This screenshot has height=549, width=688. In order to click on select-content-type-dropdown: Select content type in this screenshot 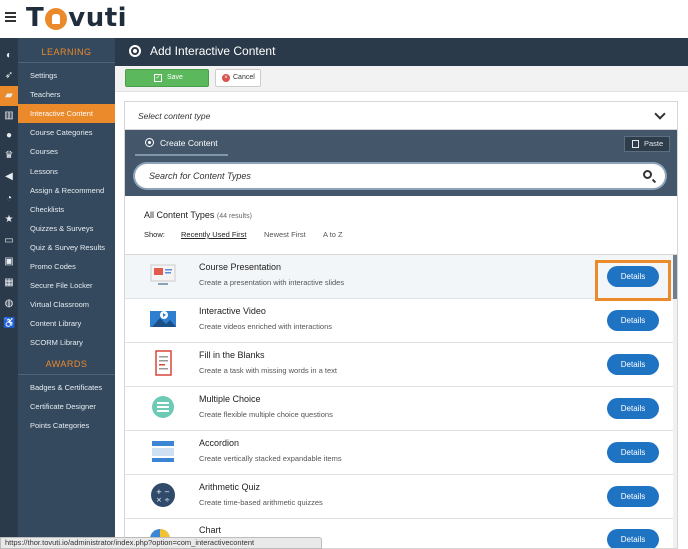, I will do `click(401, 116)`.